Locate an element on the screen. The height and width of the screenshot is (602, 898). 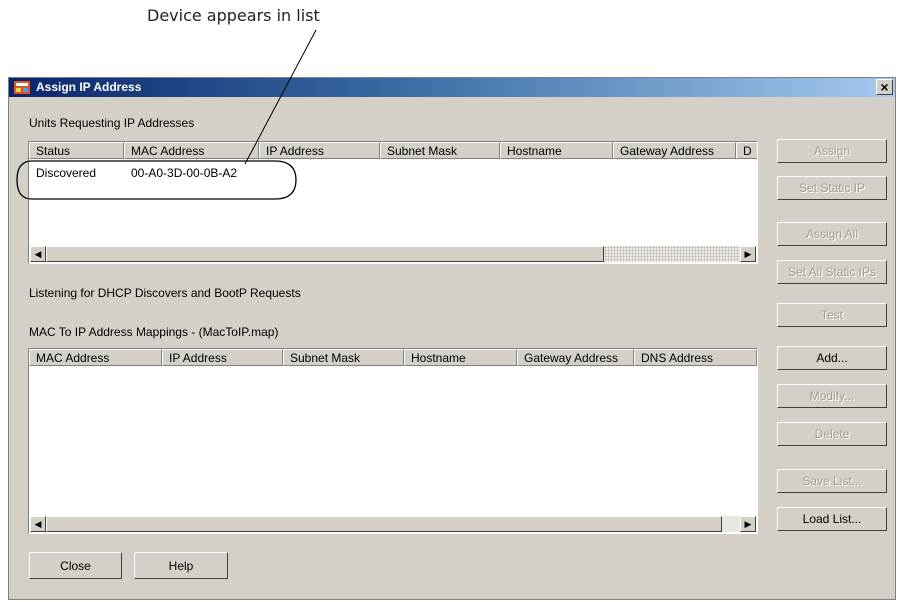
delete-button: Delete is located at coordinates (832, 434).